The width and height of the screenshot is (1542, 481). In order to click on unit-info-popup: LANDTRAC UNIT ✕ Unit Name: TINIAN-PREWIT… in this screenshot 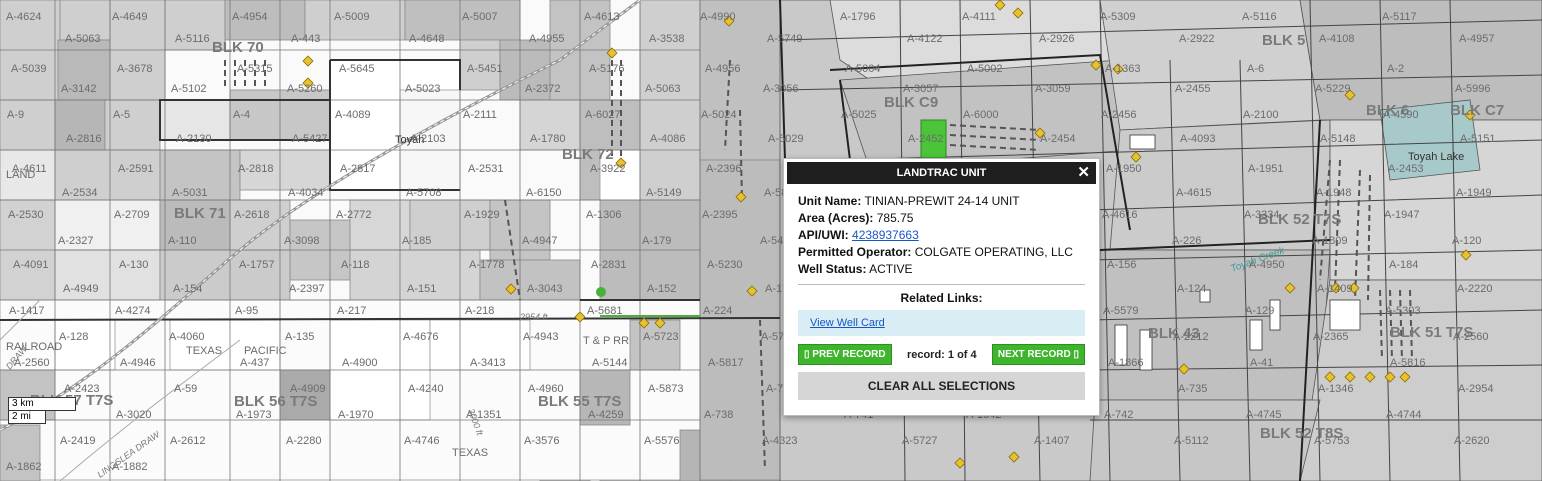, I will do `click(941, 287)`.